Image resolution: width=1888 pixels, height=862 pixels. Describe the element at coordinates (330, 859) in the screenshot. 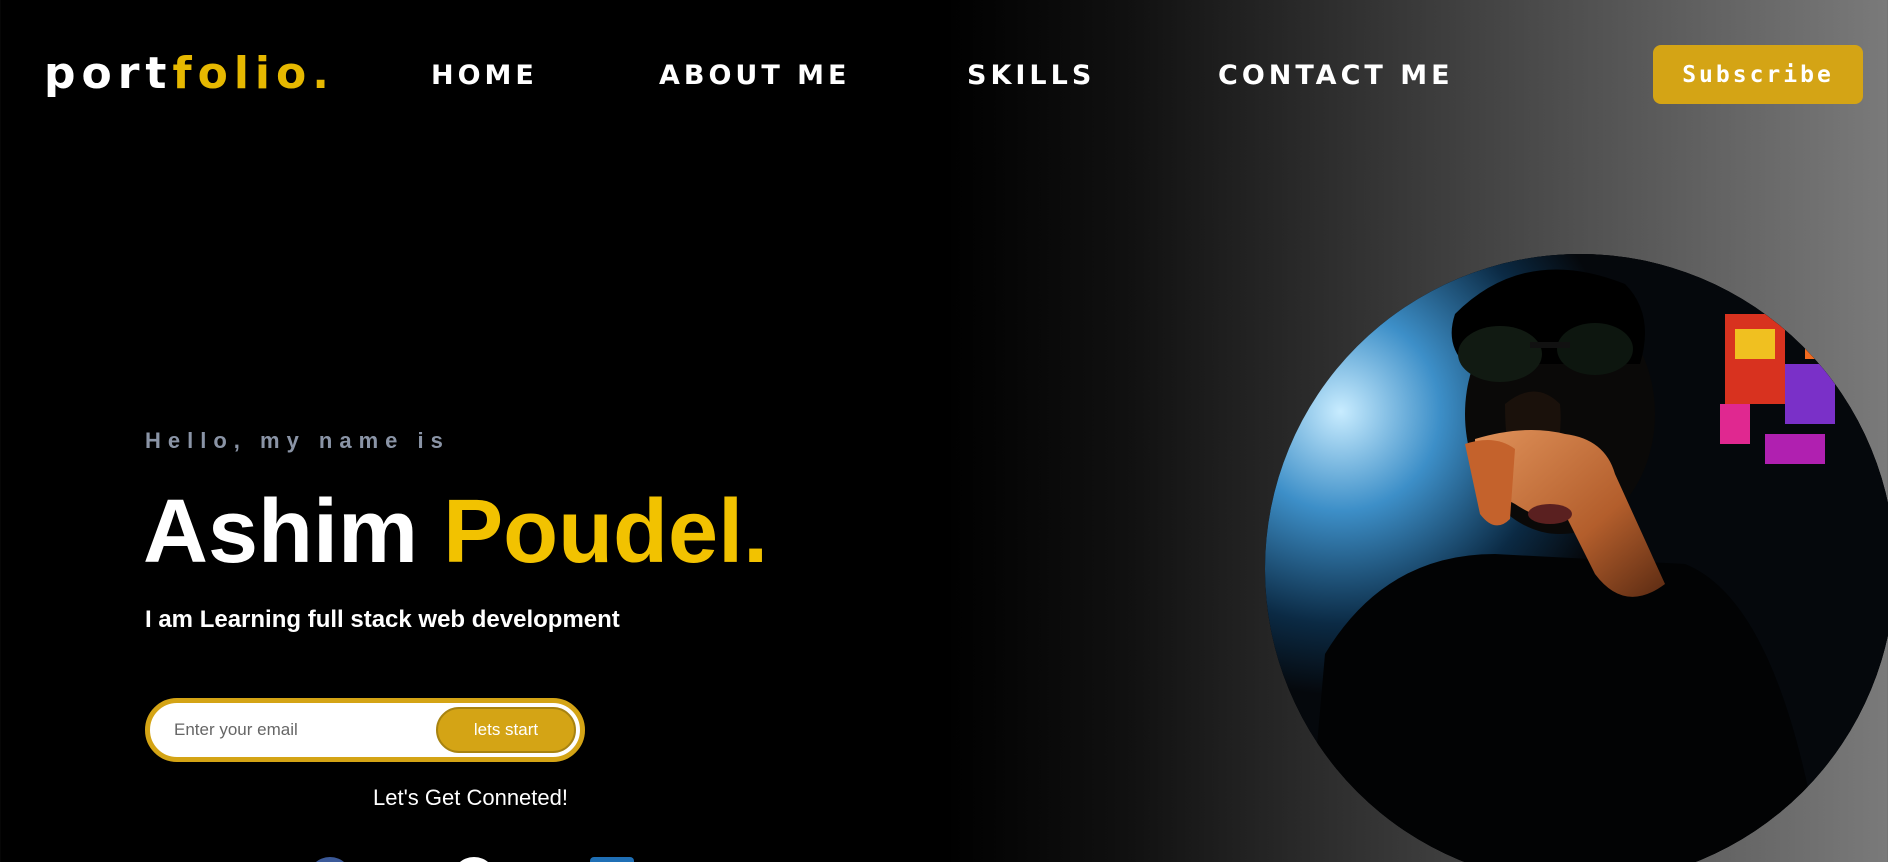

I see `facebook-icon` at that location.